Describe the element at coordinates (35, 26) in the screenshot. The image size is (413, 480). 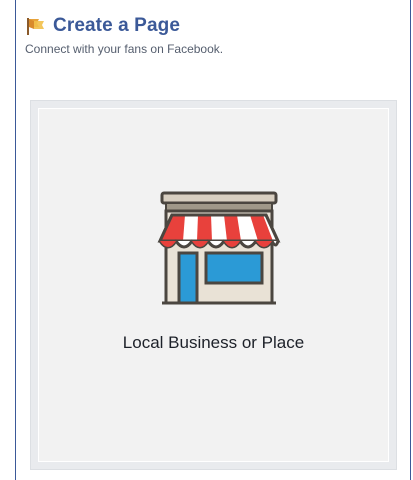
I see `flag-icon` at that location.